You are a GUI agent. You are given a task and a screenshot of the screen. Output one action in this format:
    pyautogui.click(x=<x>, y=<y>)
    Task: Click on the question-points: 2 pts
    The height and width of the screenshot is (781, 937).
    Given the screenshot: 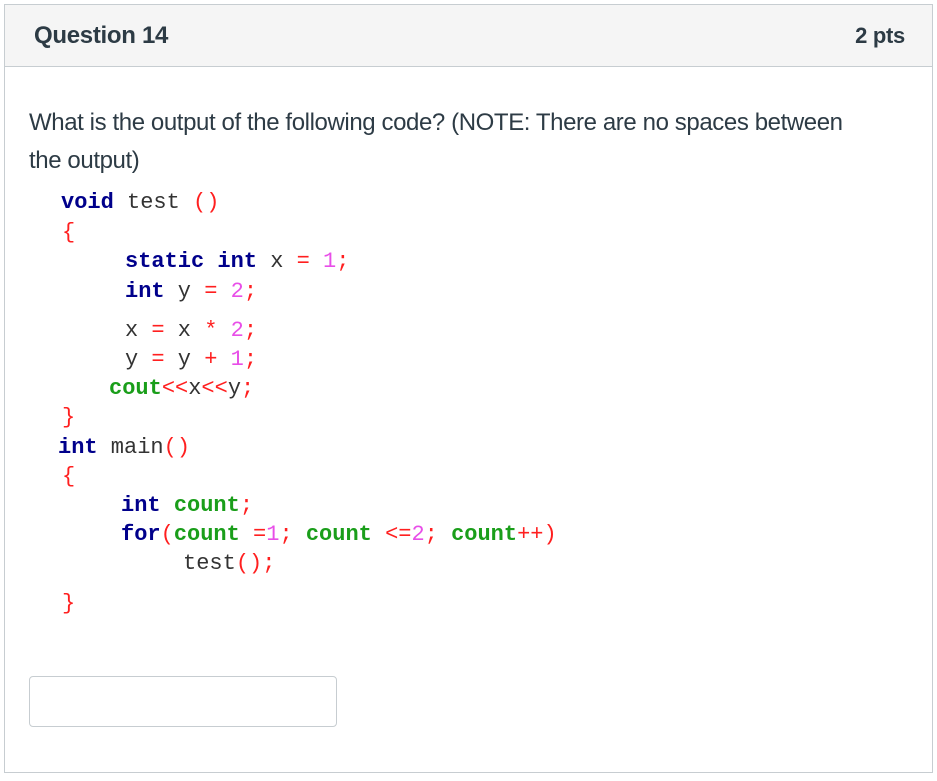 What is the action you would take?
    pyautogui.click(x=880, y=35)
    